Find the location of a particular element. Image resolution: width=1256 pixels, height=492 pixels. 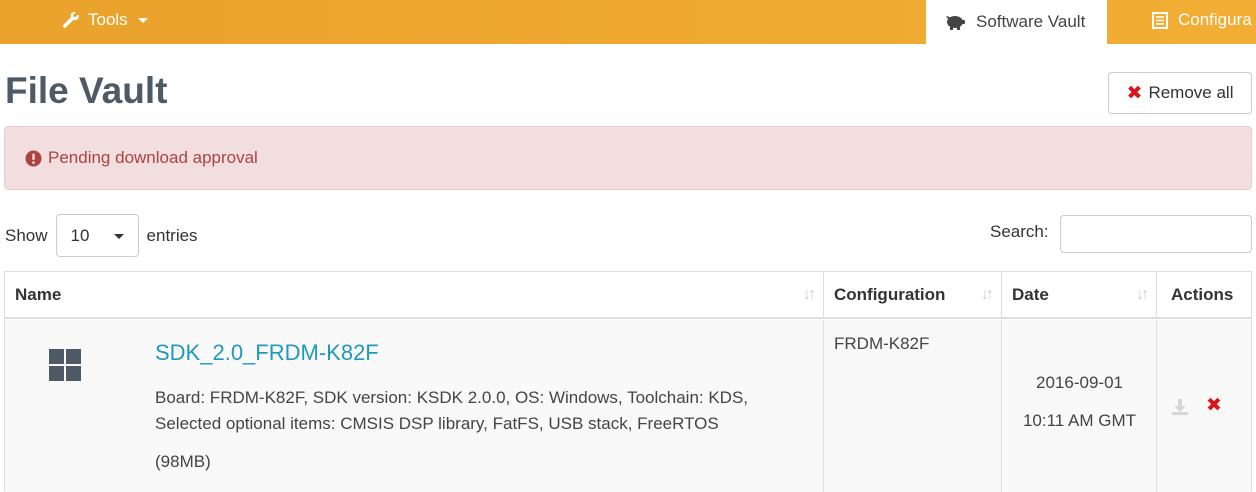

date-value: 2016-09-01 is located at coordinates (1079, 382).